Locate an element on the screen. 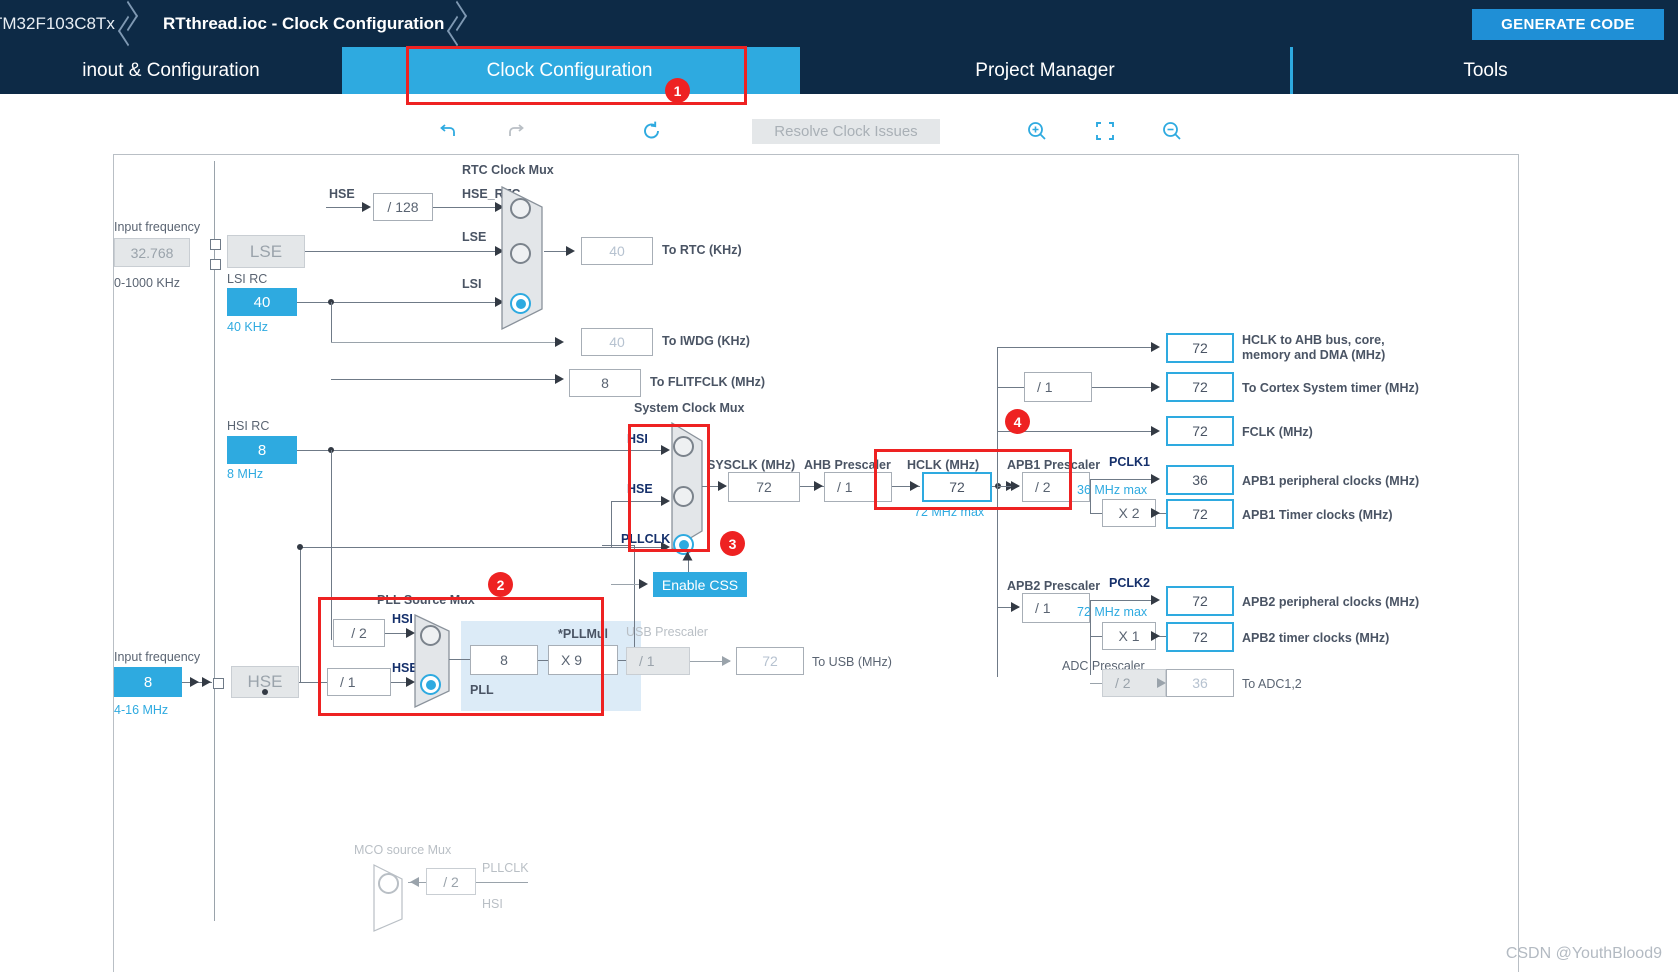 The image size is (1678, 972). zoom-out-icon is located at coordinates (1172, 131).